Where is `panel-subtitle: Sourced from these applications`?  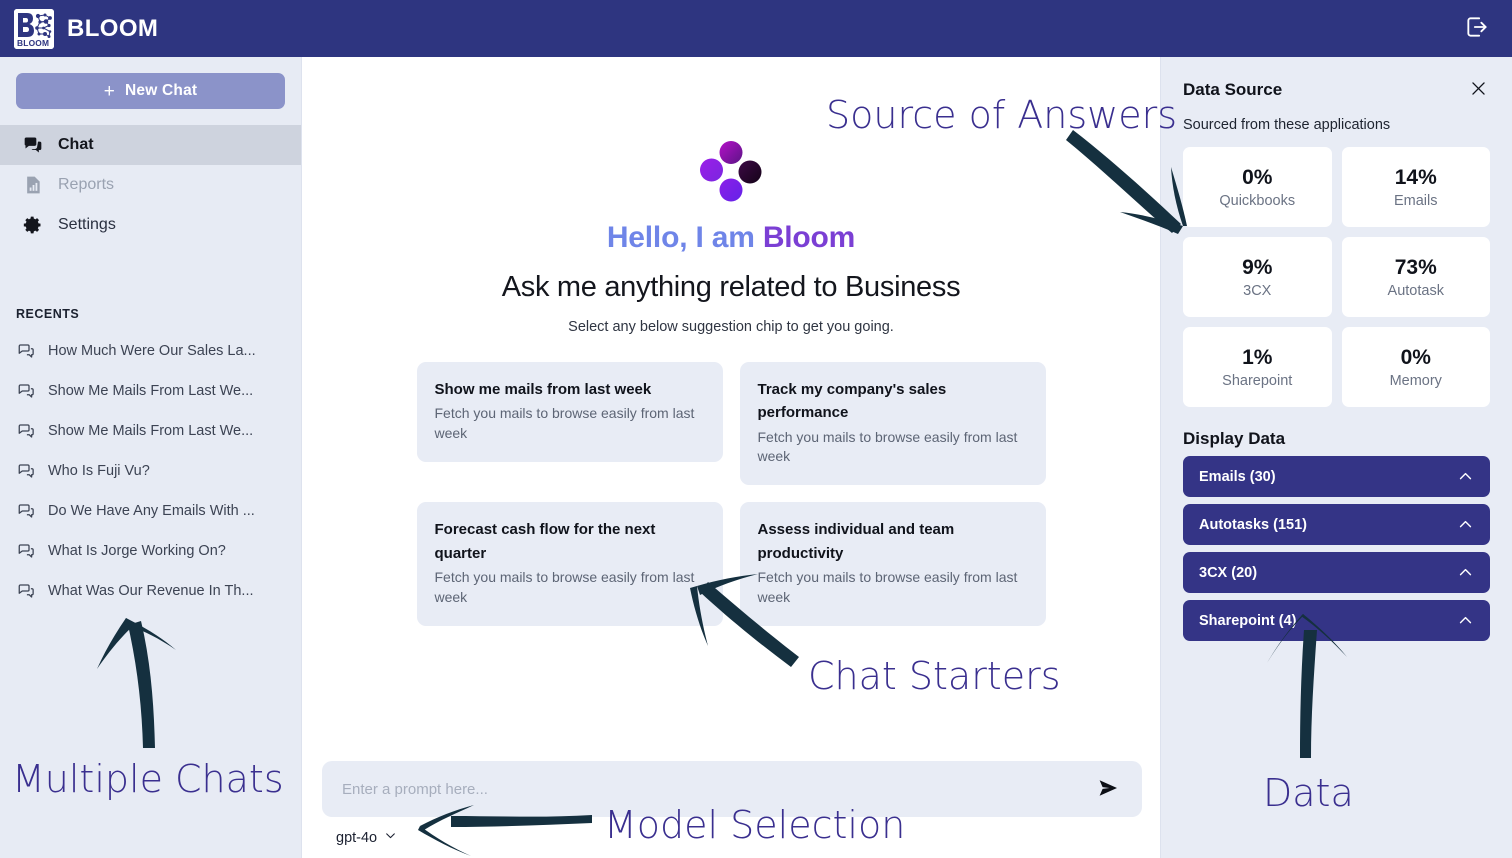 panel-subtitle: Sourced from these applications is located at coordinates (1287, 125).